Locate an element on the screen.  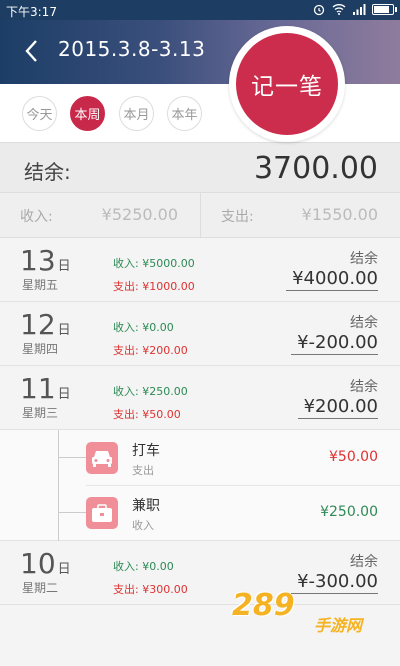
day-expense: 支出: ¥300.00 is located at coordinates (150, 589).